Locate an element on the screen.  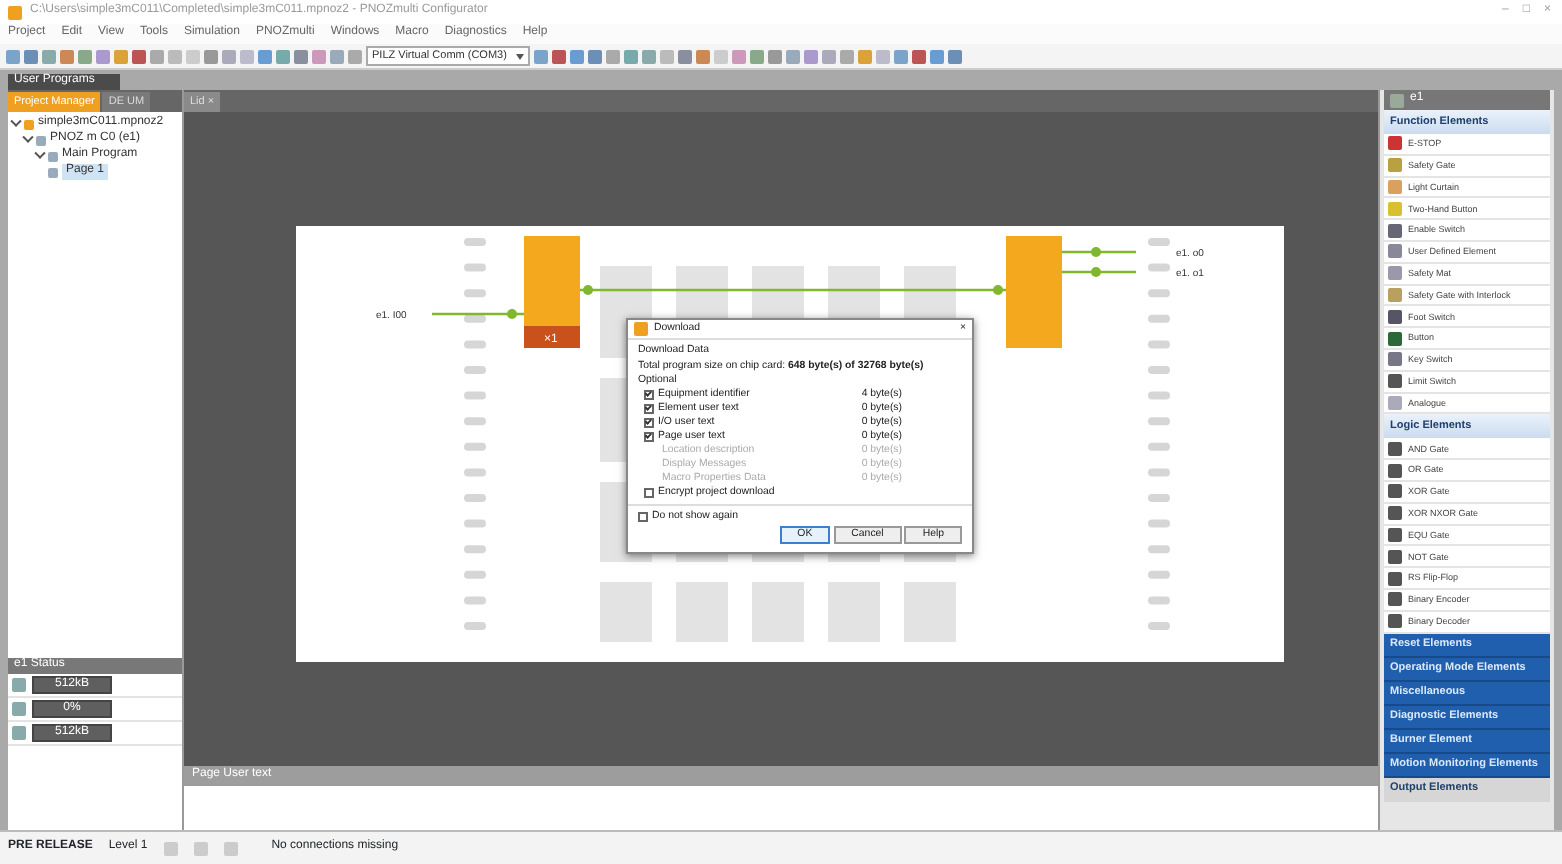
dialog-icon is located at coordinates (641, 329).